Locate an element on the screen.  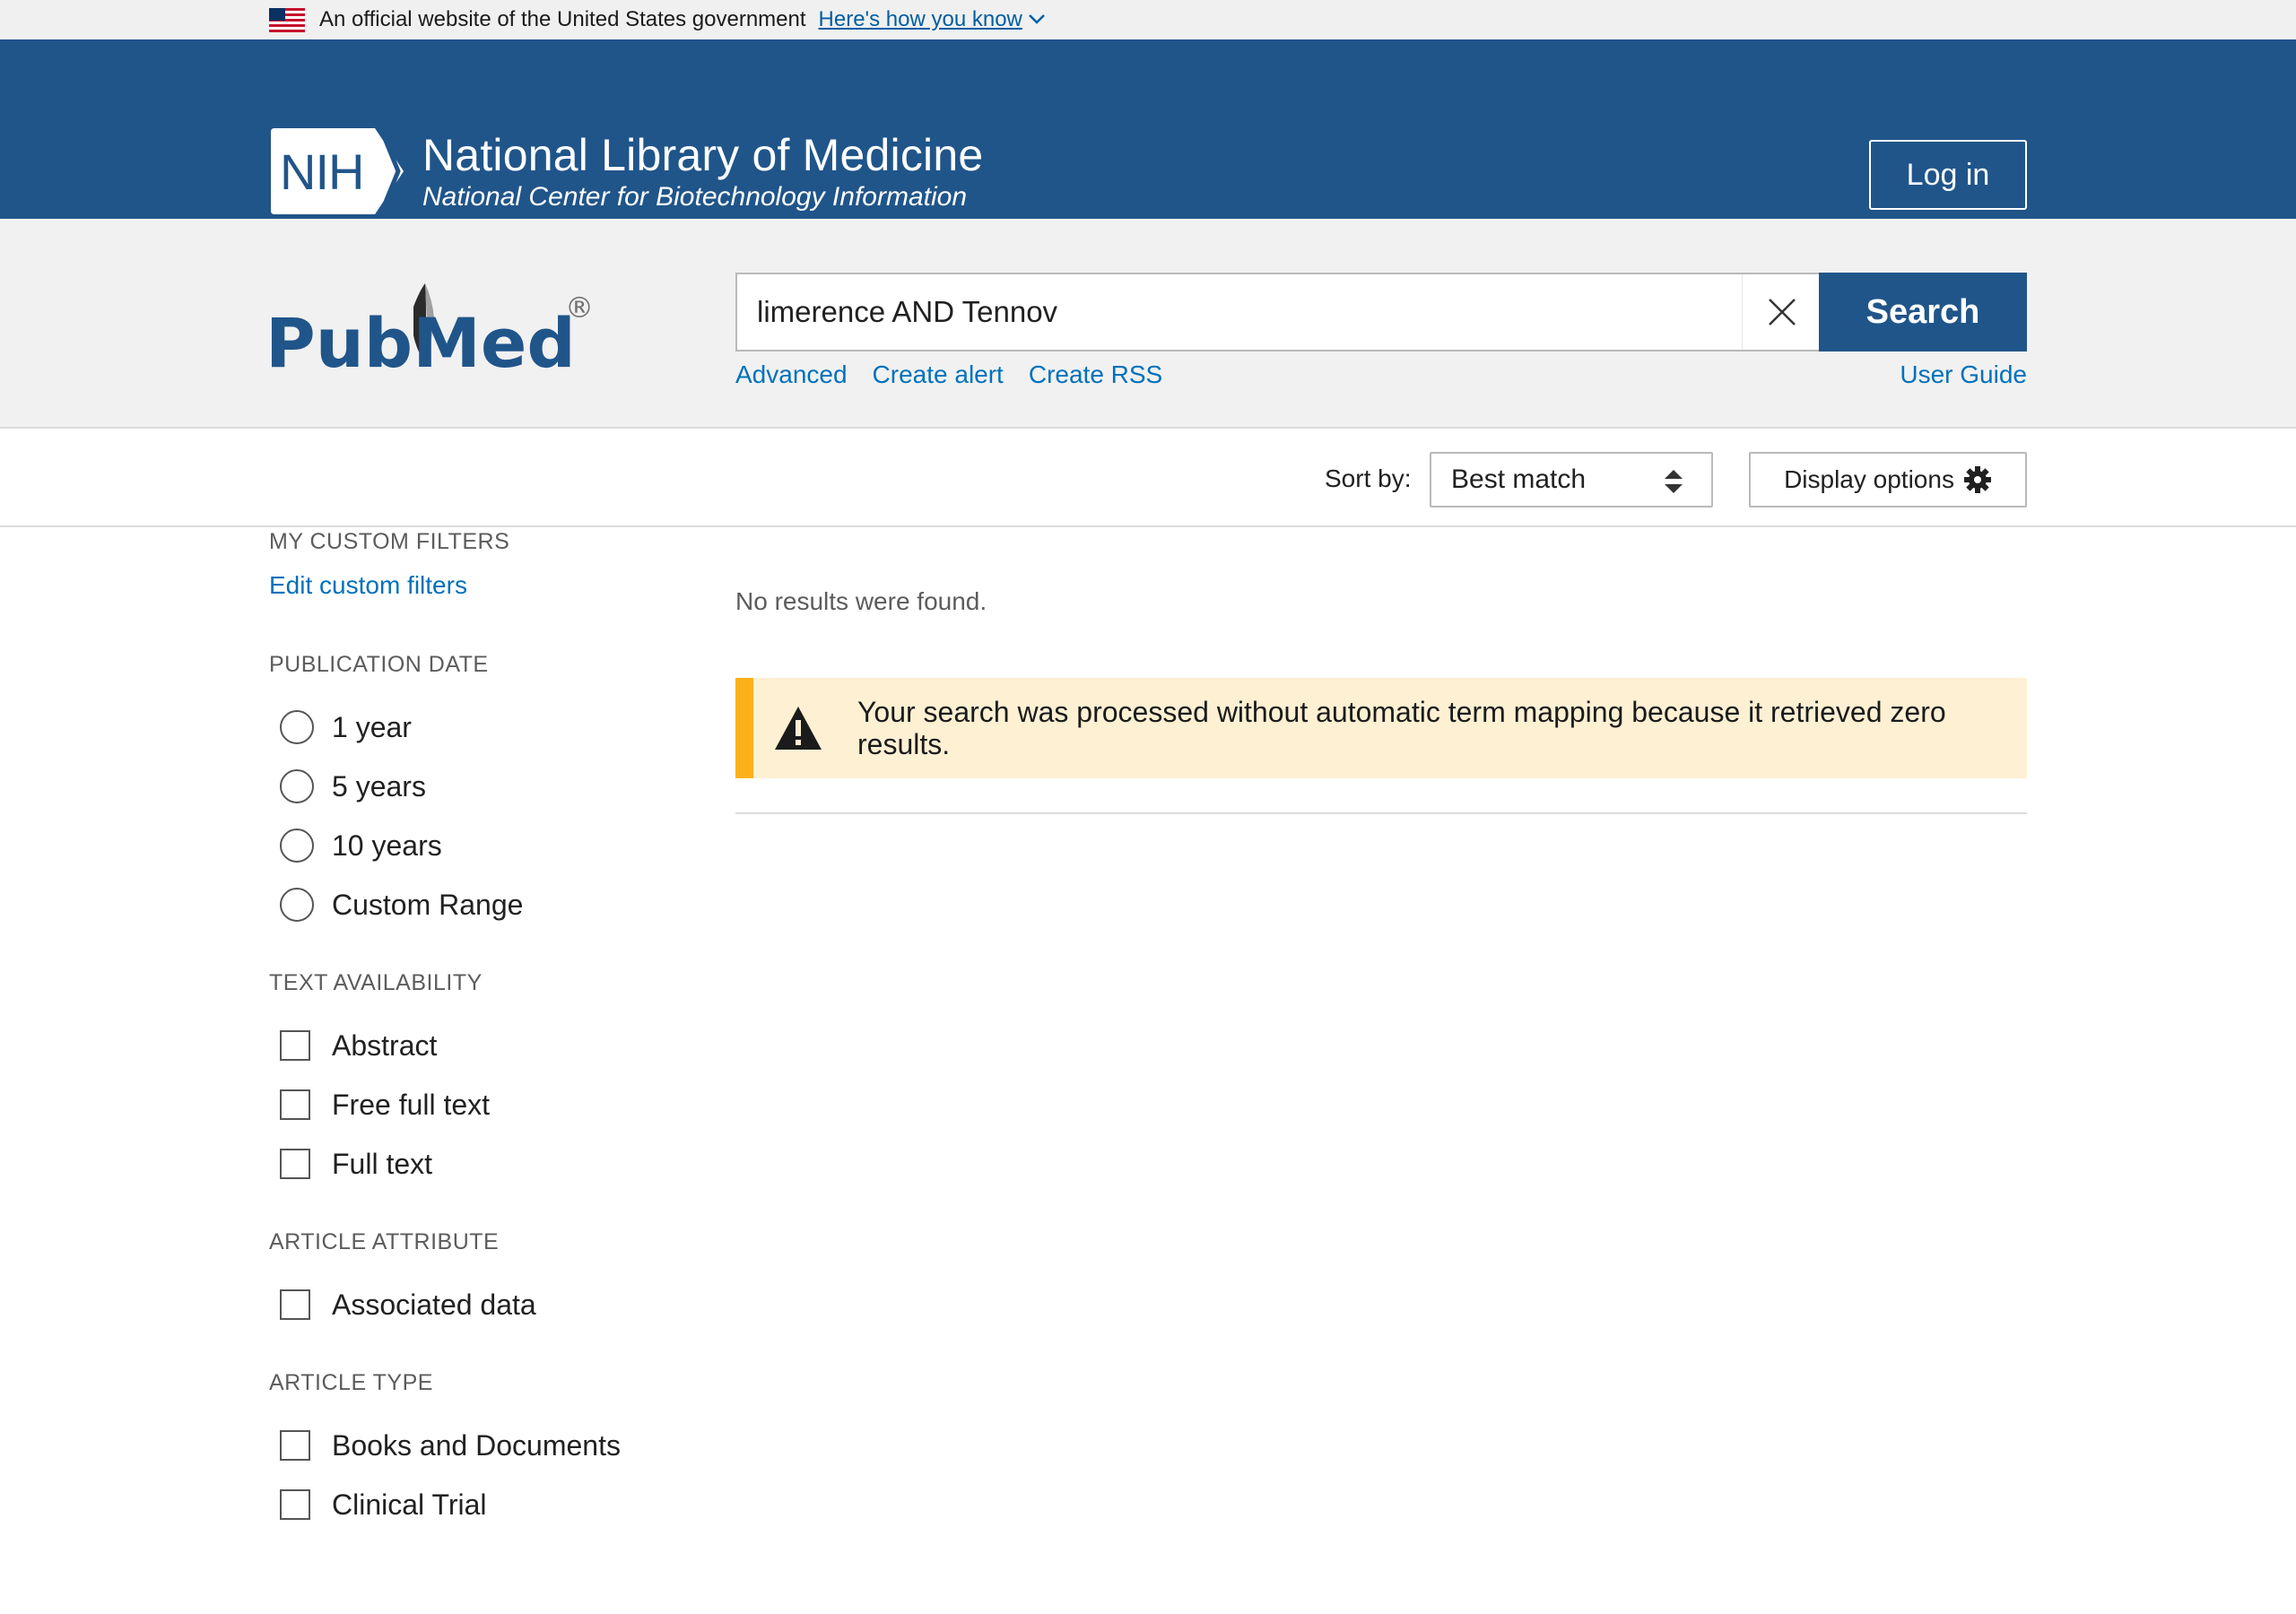
associated-data-option: Associated data is located at coordinates (475, 1304).